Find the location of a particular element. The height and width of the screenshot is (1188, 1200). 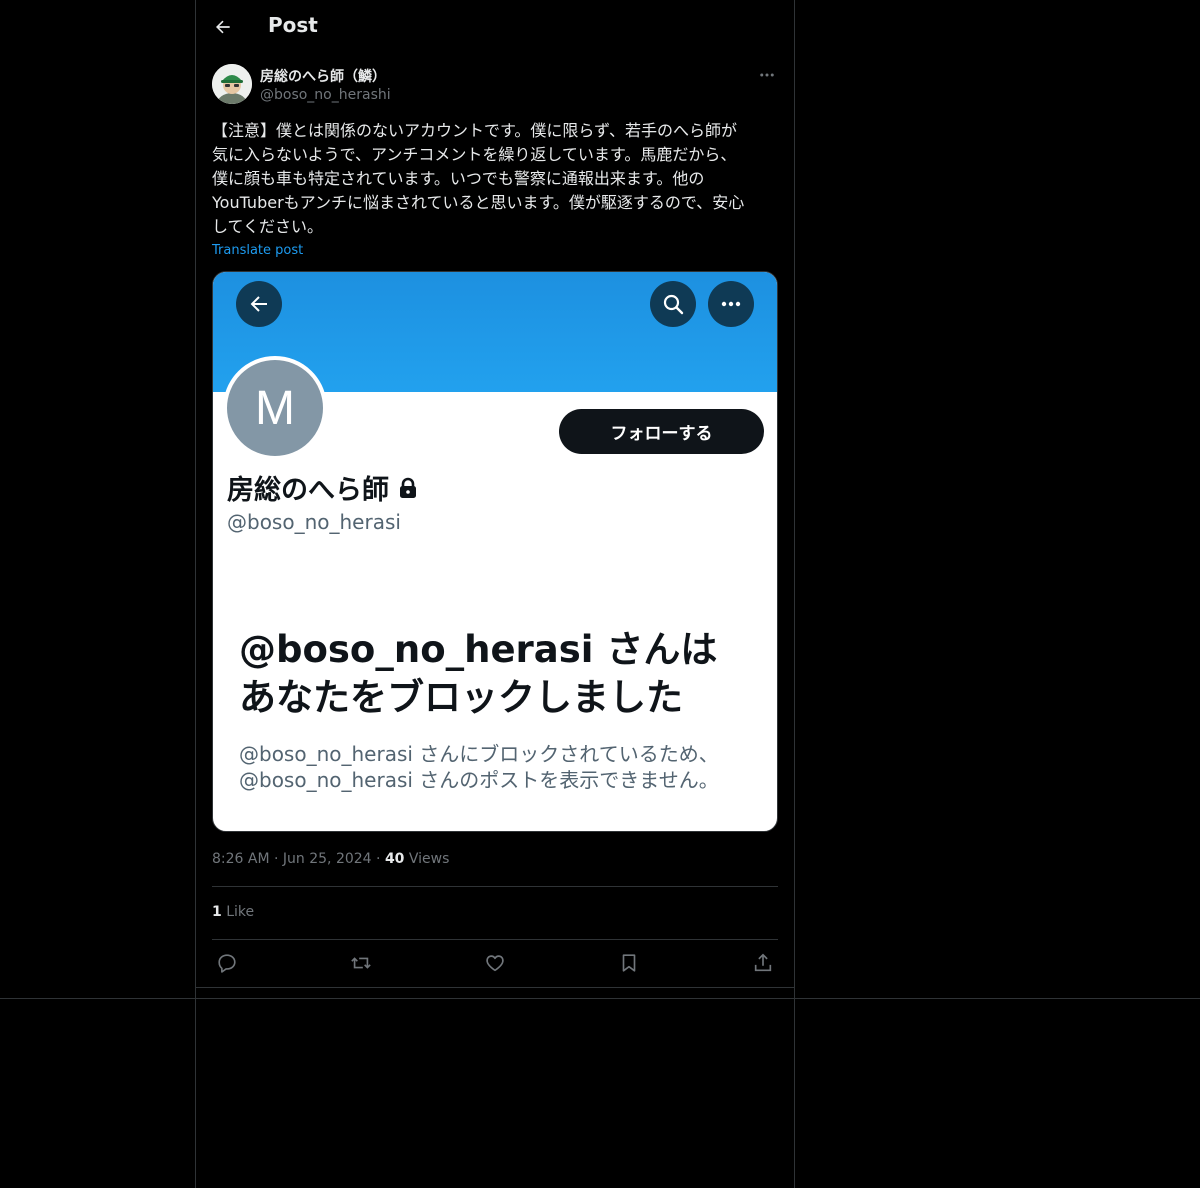

blocked-title-line-2: あなたをブロックしました is located at coordinates (461, 697).